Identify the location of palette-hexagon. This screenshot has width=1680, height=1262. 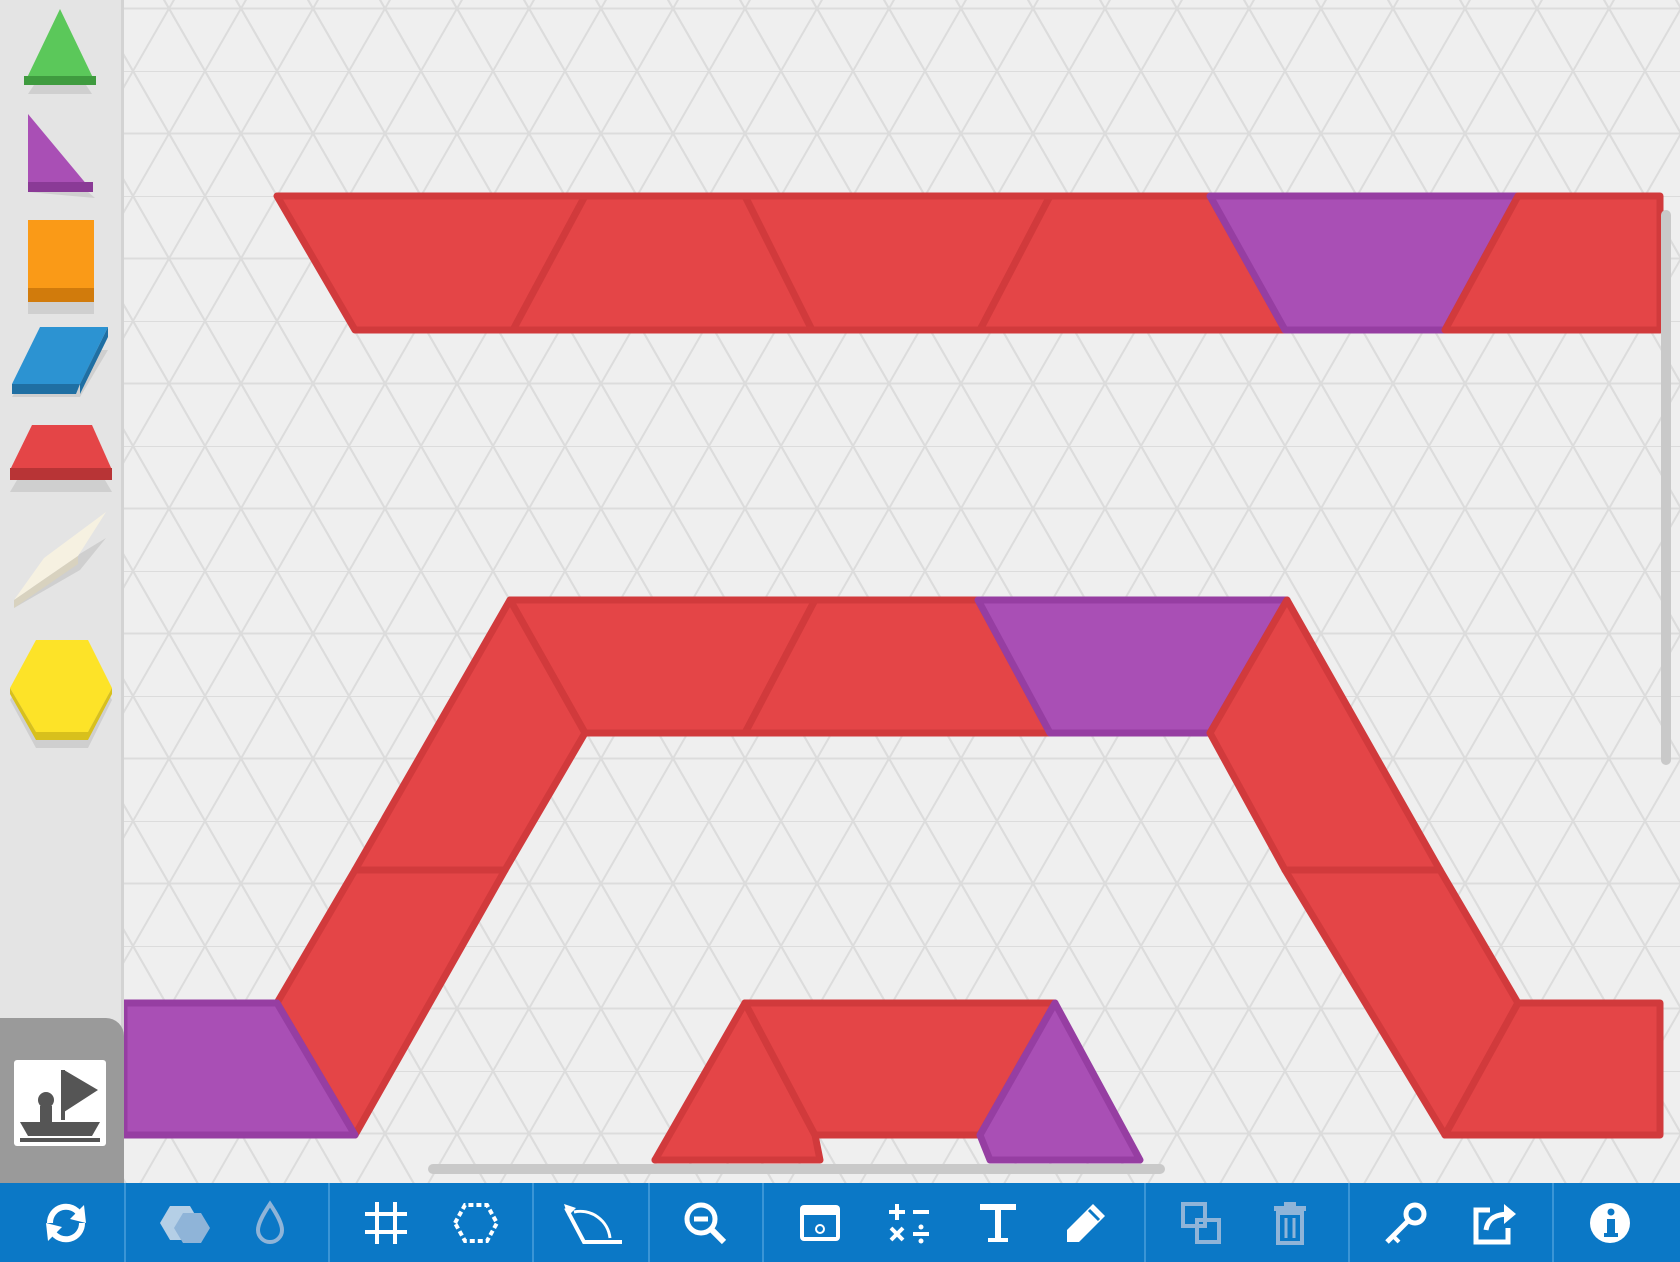
(62, 693).